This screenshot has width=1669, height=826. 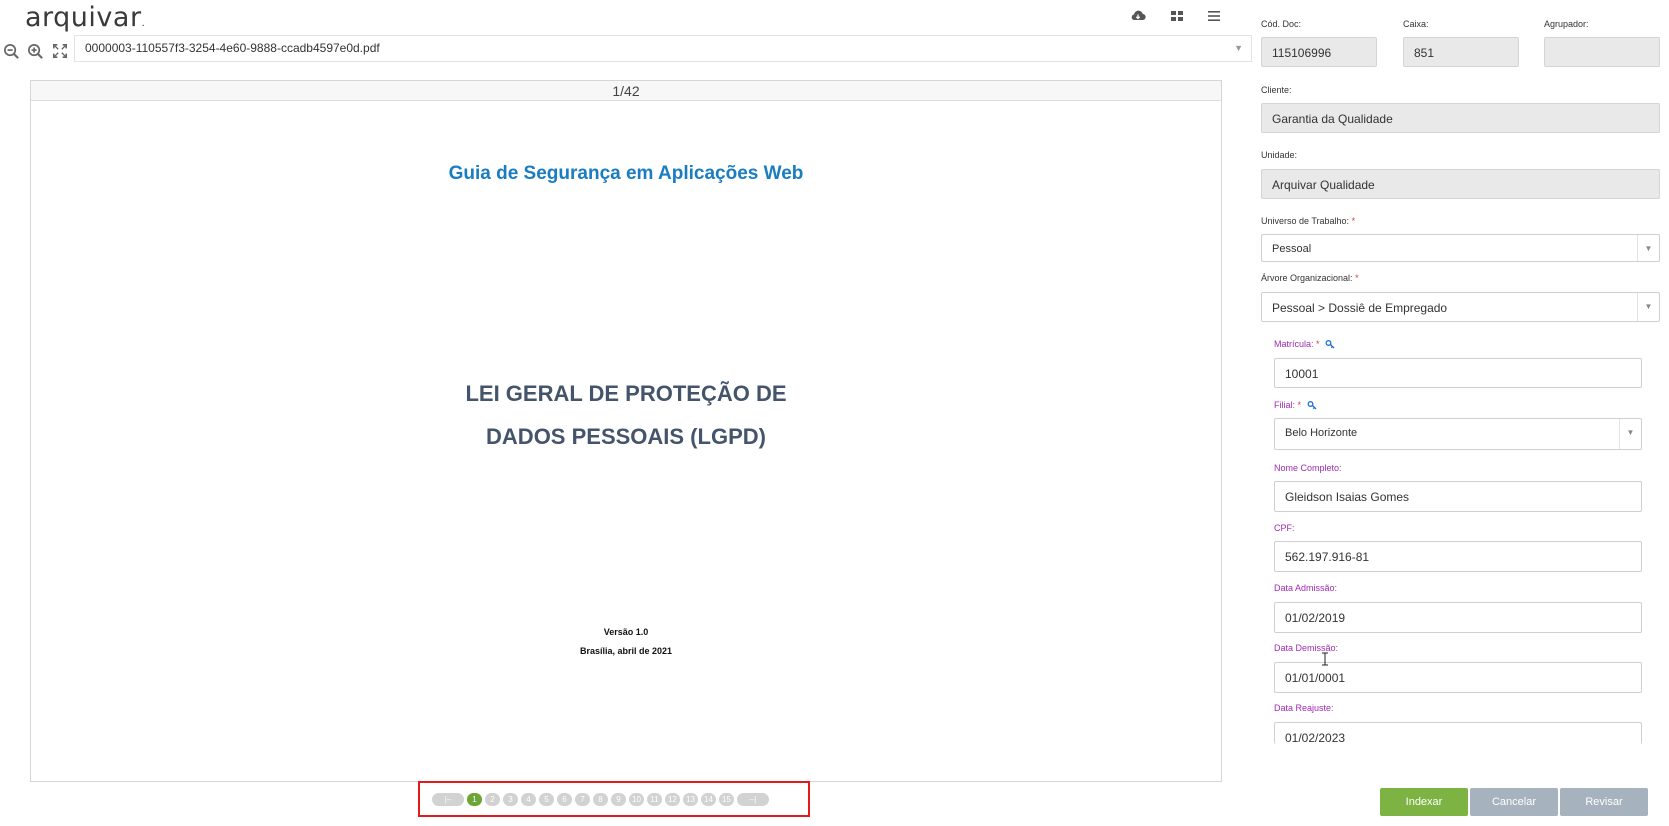 I want to click on filial-select: Belo Horizonte ▼, so click(x=1458, y=434).